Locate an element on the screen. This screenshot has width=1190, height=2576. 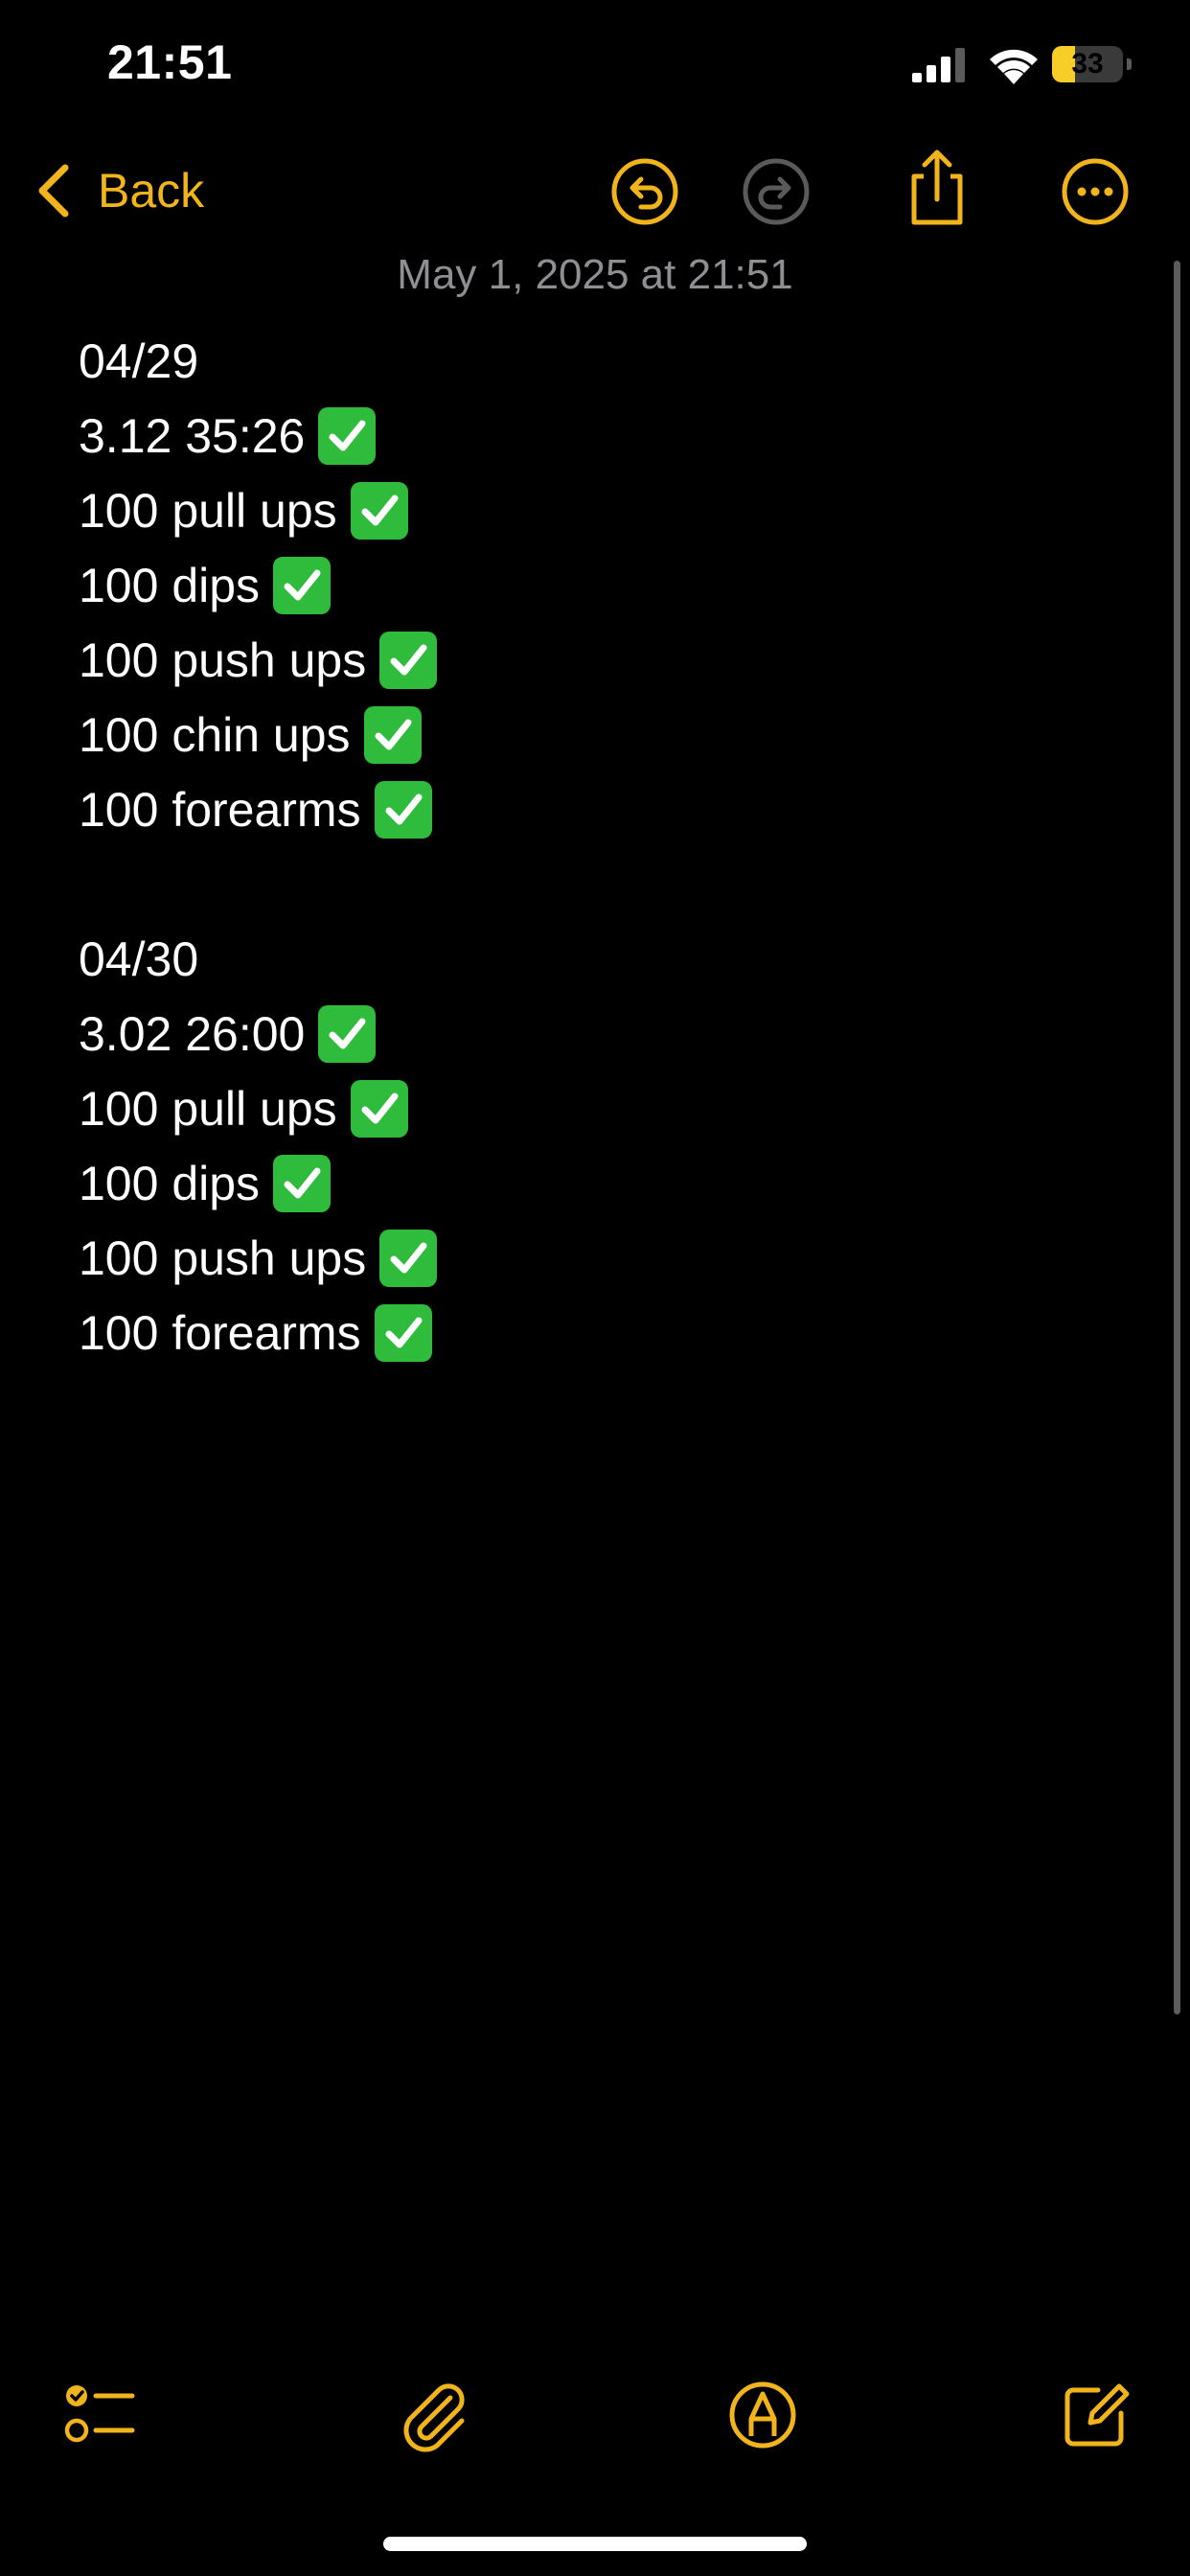
note-line: 3.02 26:00 is located at coordinates (606, 1034).